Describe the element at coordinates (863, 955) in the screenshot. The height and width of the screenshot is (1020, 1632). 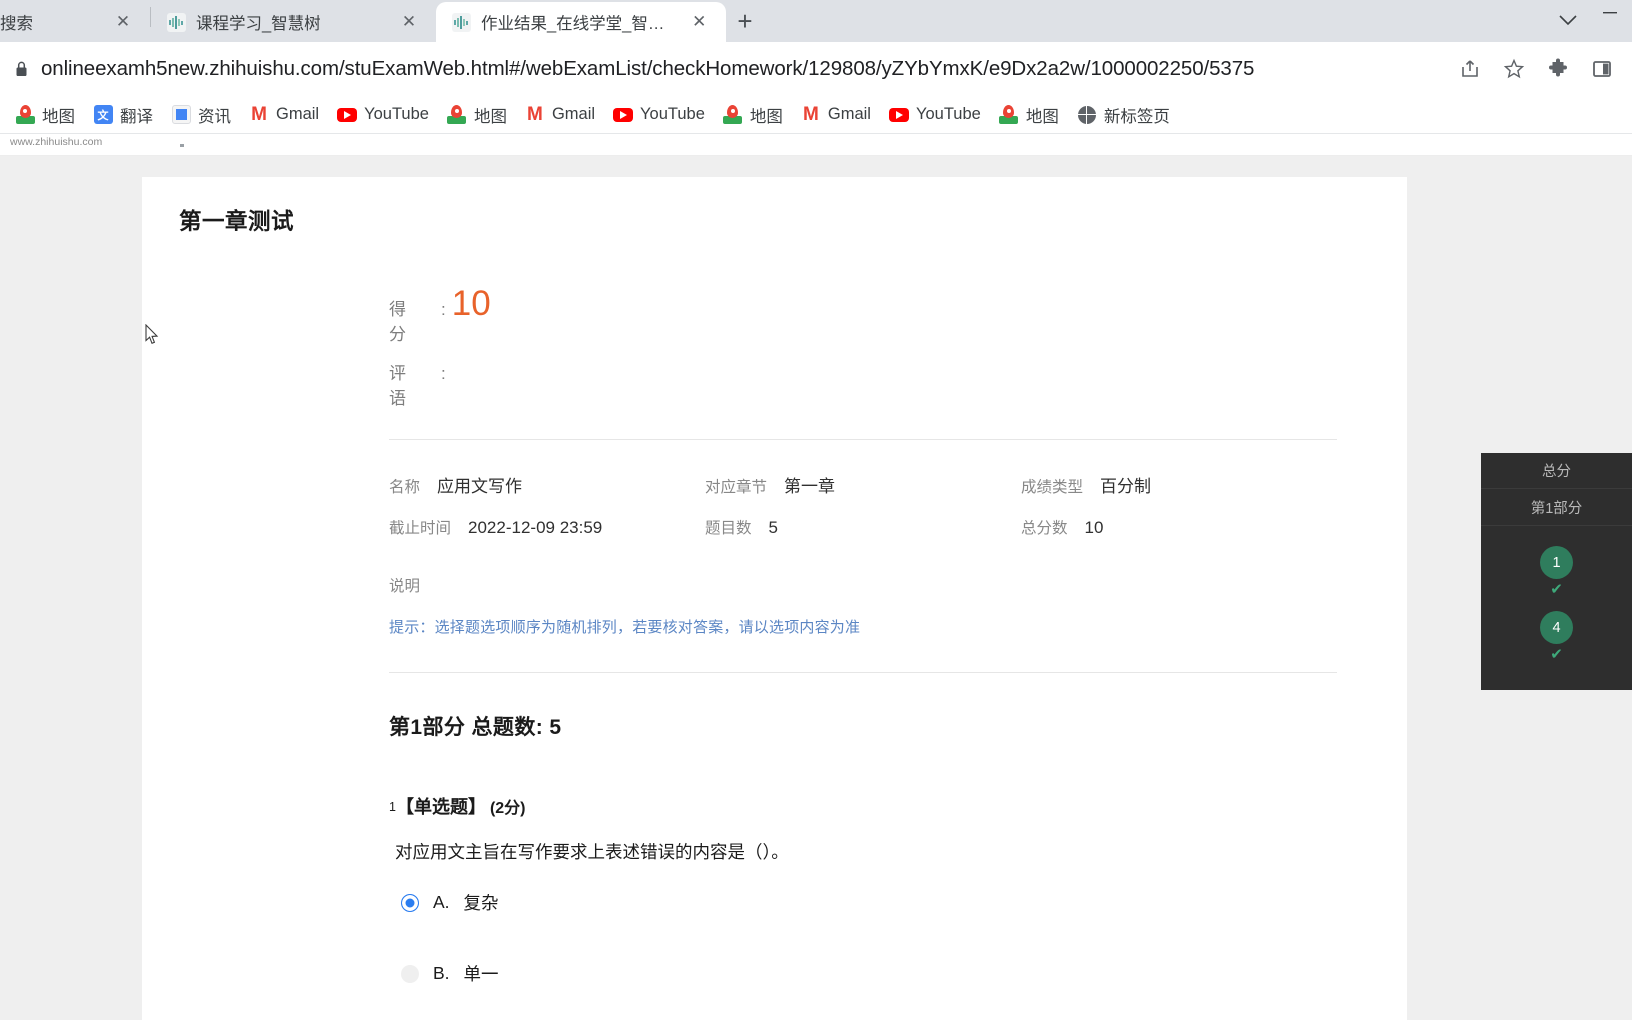
I see `option-list: A. 复杂 B. 单一 C. 深刻 D.` at that location.